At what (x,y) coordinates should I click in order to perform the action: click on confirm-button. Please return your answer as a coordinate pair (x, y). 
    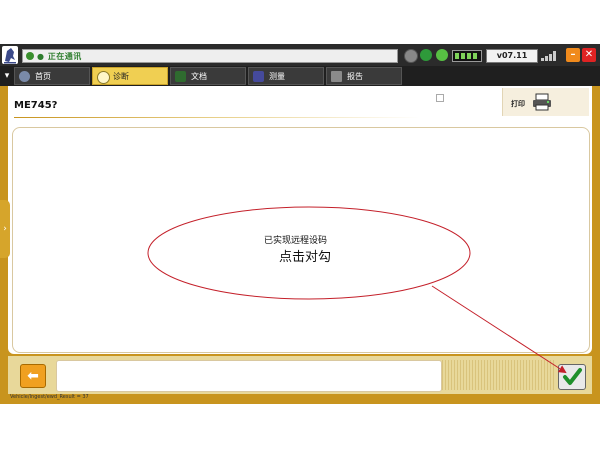
    Looking at the image, I should click on (572, 377).